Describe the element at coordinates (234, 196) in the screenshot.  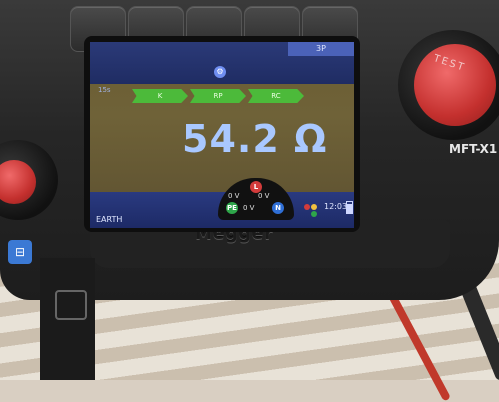
I see `voltage-l-pe: 0 V` at that location.